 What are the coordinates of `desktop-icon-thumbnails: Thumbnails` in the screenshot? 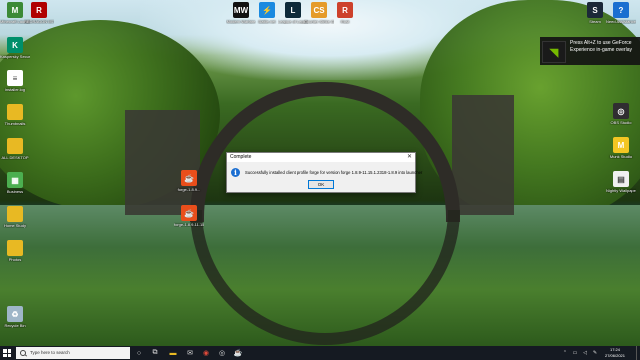 It's located at (15, 115).